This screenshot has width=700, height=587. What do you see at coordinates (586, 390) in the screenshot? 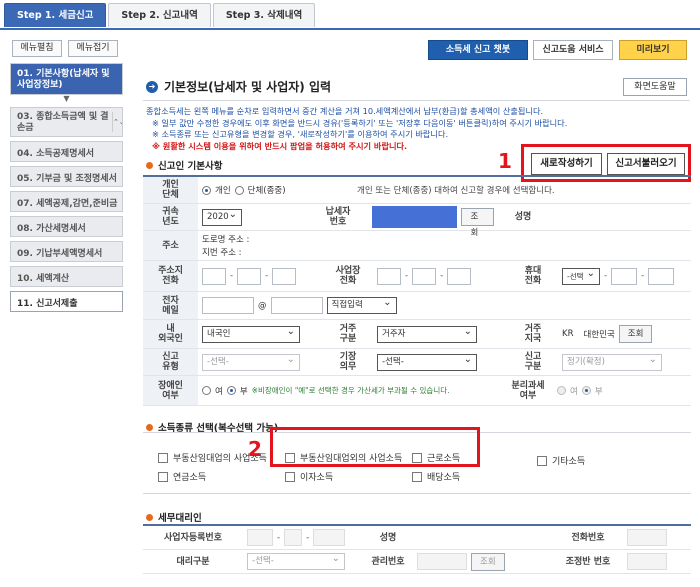
I see `separate-no-radio` at bounding box center [586, 390].